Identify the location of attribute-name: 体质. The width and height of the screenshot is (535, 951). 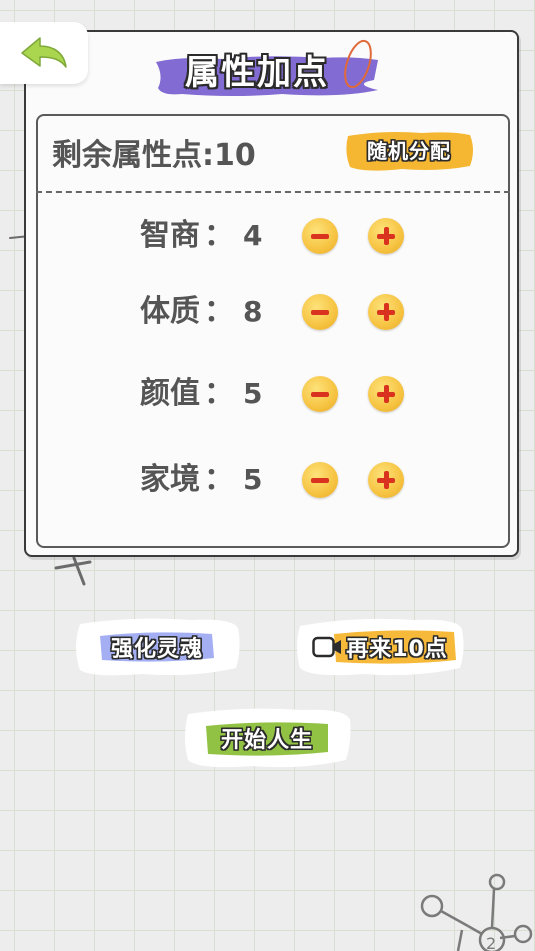
(170, 311).